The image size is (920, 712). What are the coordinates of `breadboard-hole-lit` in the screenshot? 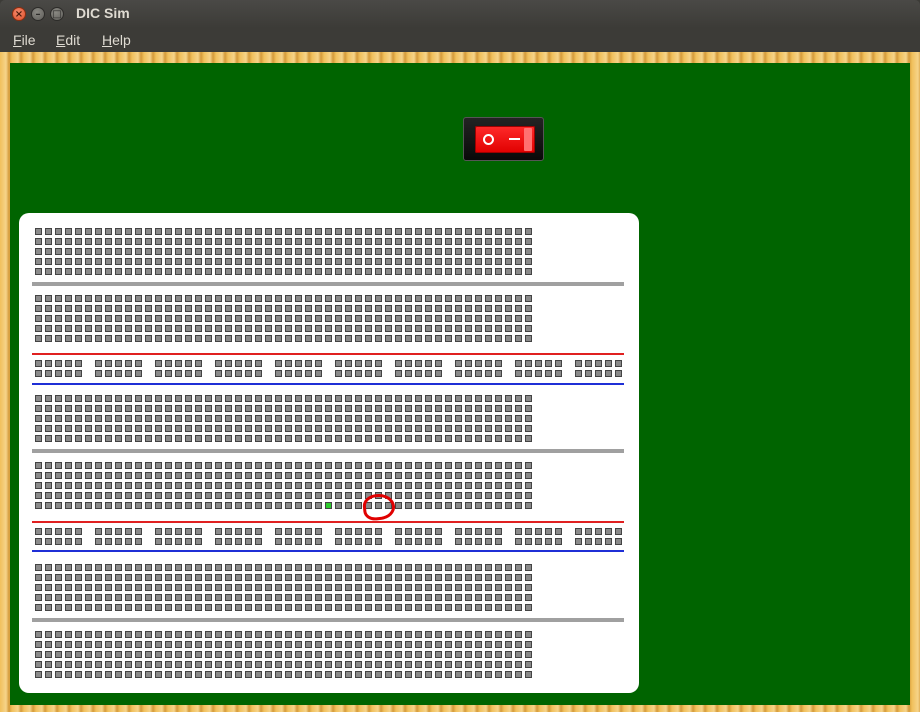 It's located at (328, 505).